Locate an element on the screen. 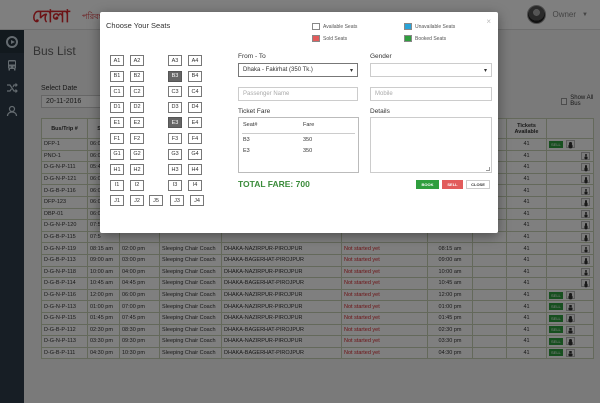  seat-c1: C1 is located at coordinates (117, 92).